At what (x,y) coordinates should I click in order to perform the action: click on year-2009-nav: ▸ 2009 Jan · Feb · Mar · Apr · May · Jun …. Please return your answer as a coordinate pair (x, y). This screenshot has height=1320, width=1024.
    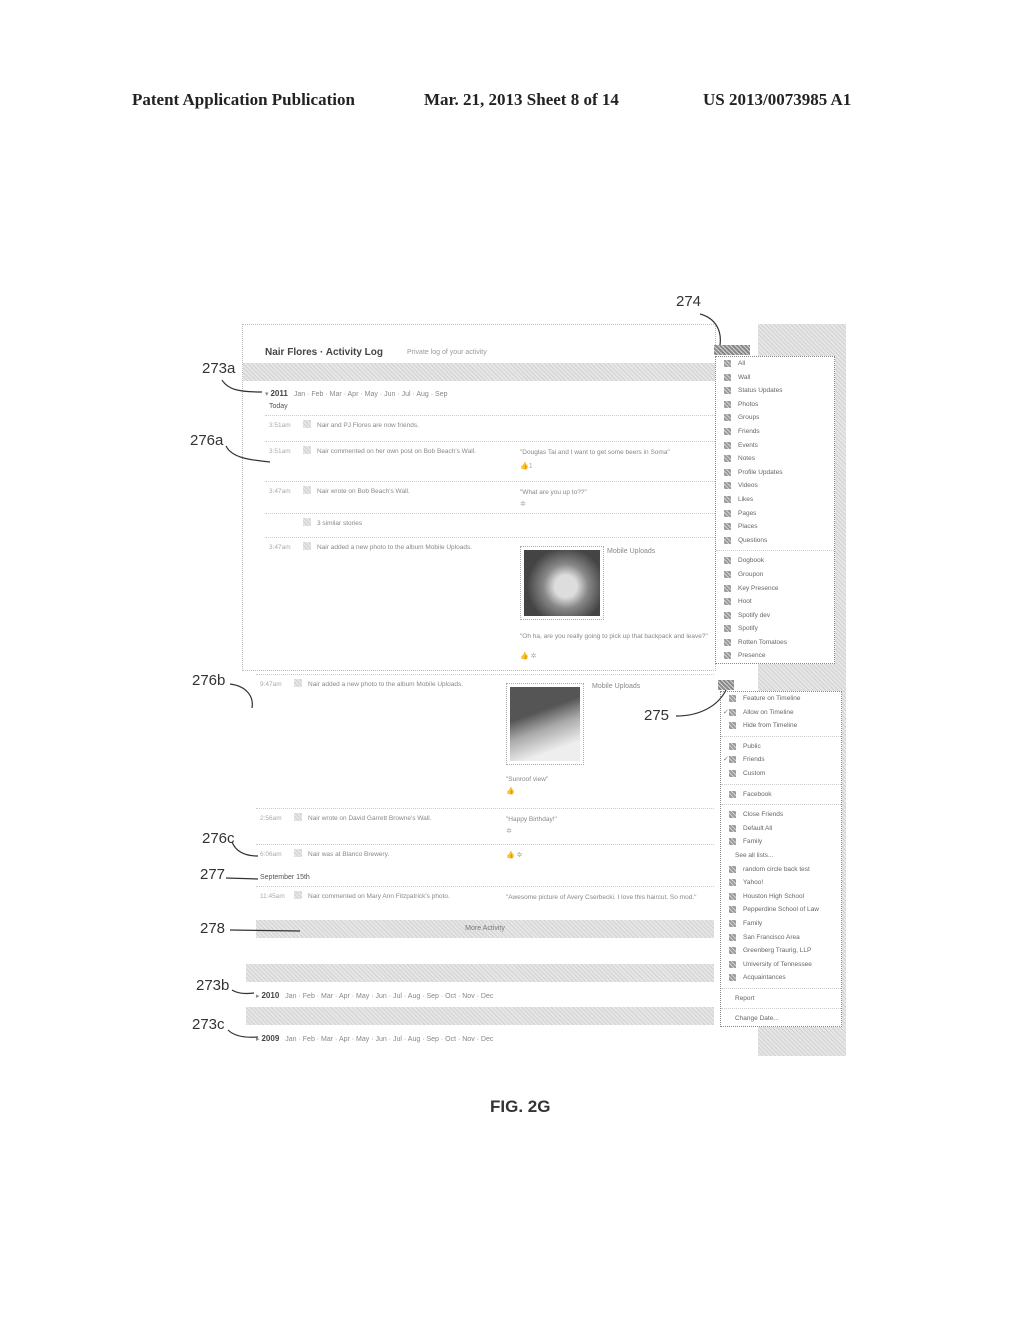
    Looking at the image, I should click on (374, 1038).